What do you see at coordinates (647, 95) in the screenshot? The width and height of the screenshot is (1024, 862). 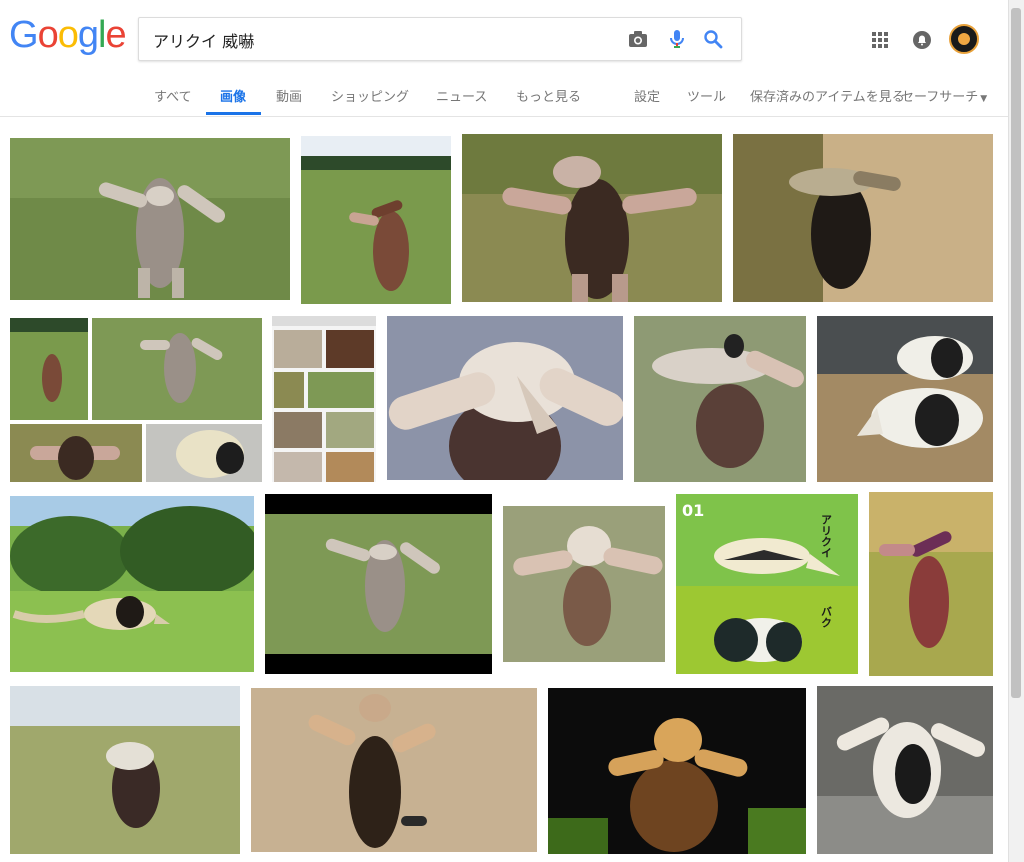 I see `tab-settings: 設定` at bounding box center [647, 95].